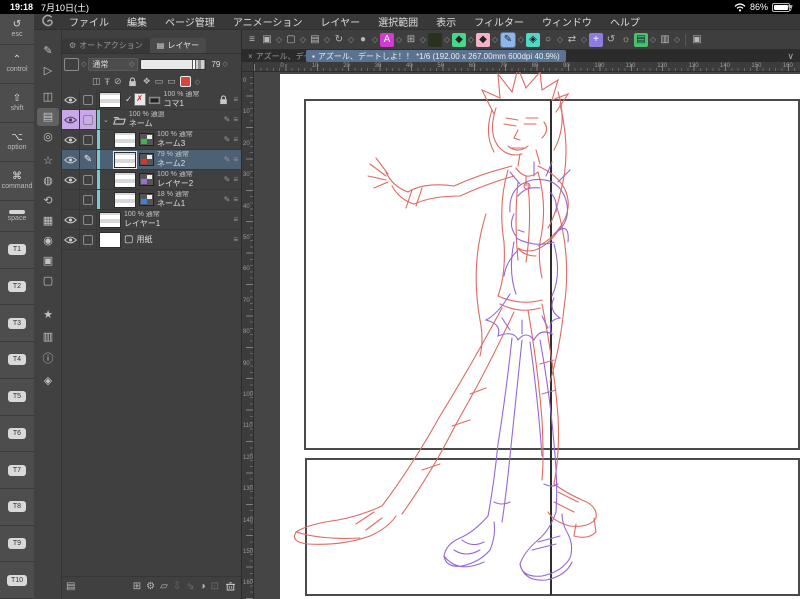 Image resolution: width=800 pixels, height=599 pixels. I want to click on chip-stepper-icon: ◇, so click(83, 64).